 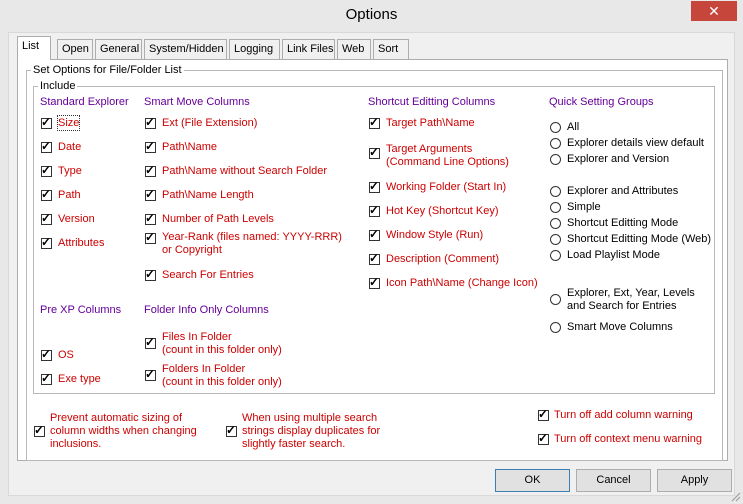 I want to click on radio-label: Smart Move Columns, so click(x=620, y=327).